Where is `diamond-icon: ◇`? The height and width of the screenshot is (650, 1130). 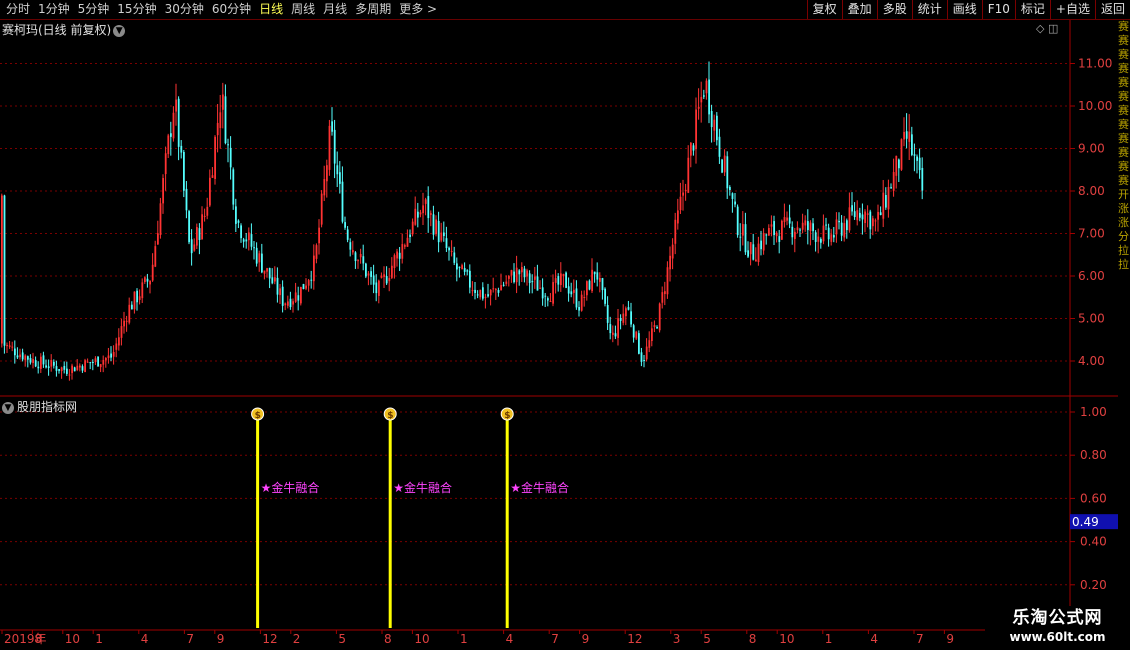
diamond-icon: ◇ is located at coordinates (1040, 28).